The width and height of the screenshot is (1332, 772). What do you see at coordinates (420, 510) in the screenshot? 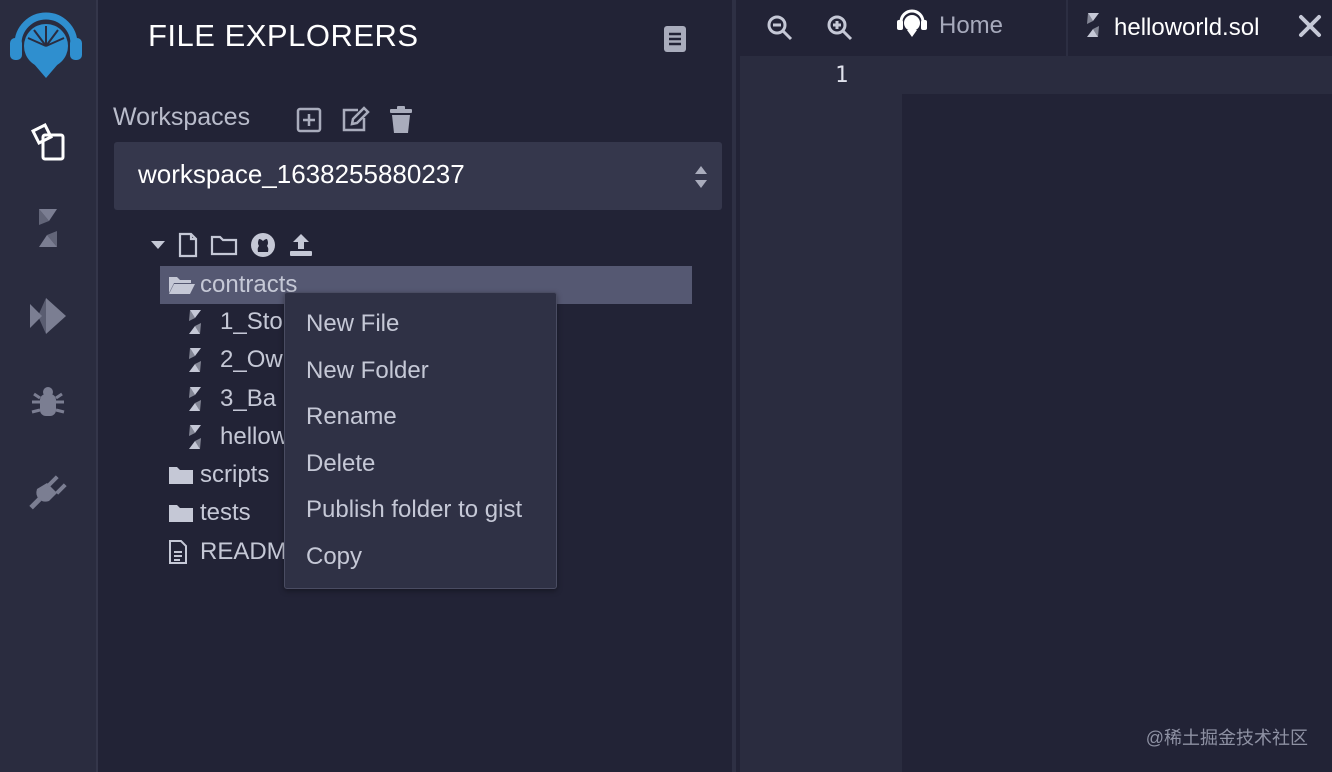
I see `menu-item-publish-gist: Publish folder to gist` at bounding box center [420, 510].